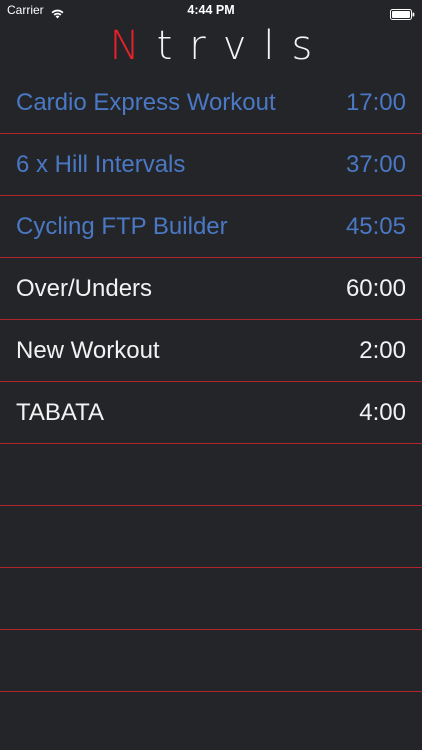 The image size is (422, 750). I want to click on workout-row: Cycling FTP Builder 45:05, so click(211, 227).